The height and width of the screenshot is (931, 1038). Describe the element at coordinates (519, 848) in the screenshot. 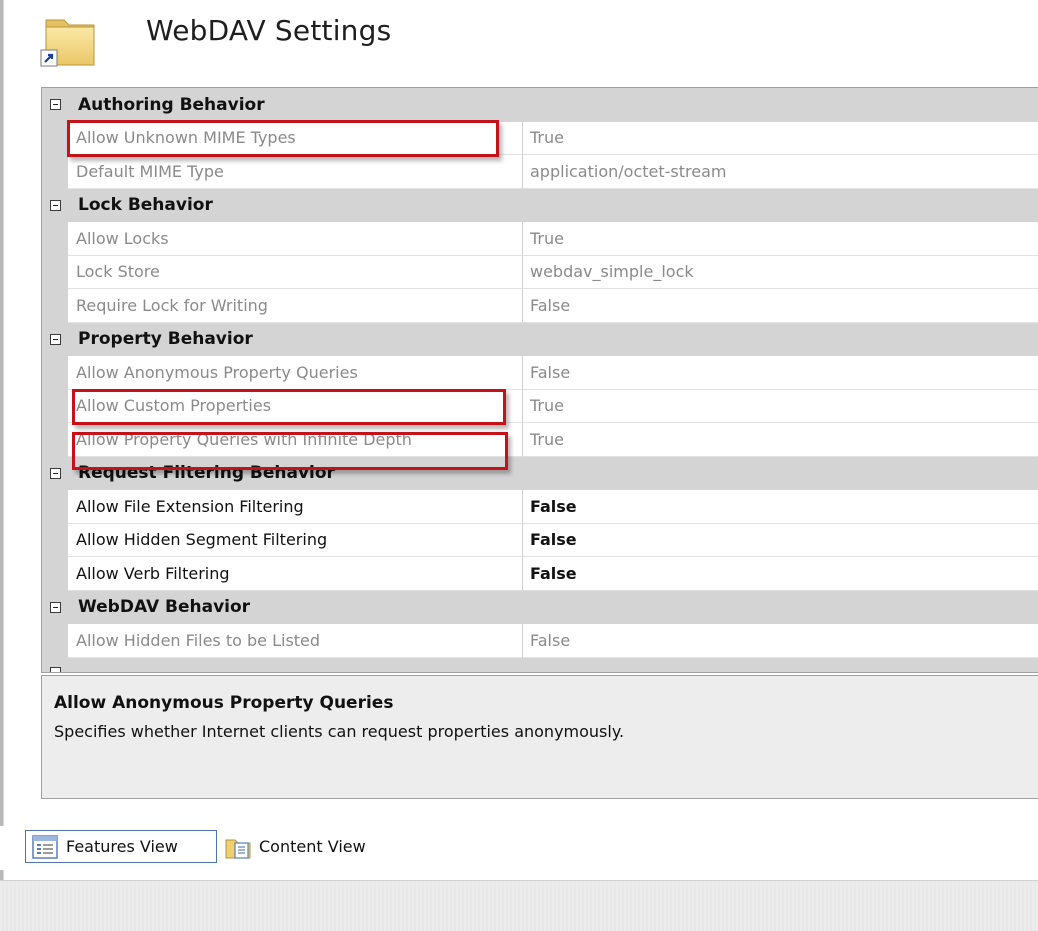

I see `view-switcher: Features View Content View` at that location.